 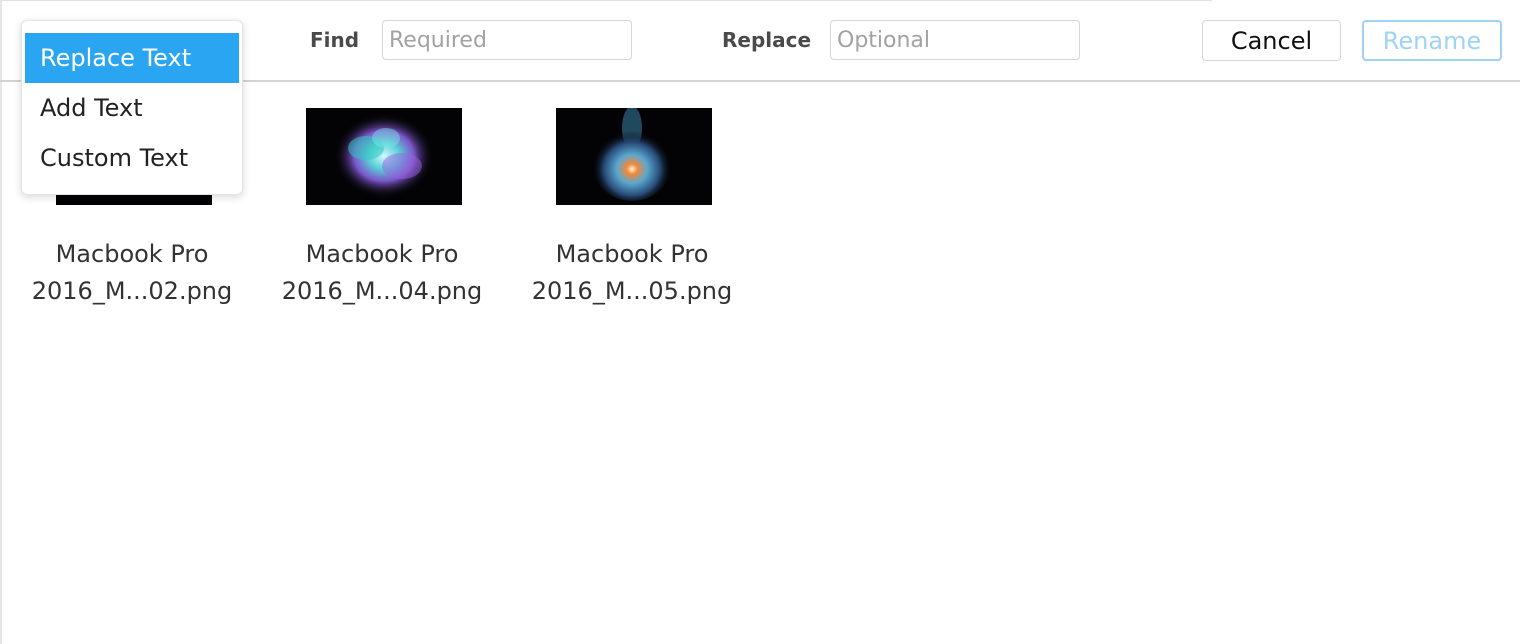 I want to click on menu-item-custom-text: Custom Text, so click(x=132, y=158).